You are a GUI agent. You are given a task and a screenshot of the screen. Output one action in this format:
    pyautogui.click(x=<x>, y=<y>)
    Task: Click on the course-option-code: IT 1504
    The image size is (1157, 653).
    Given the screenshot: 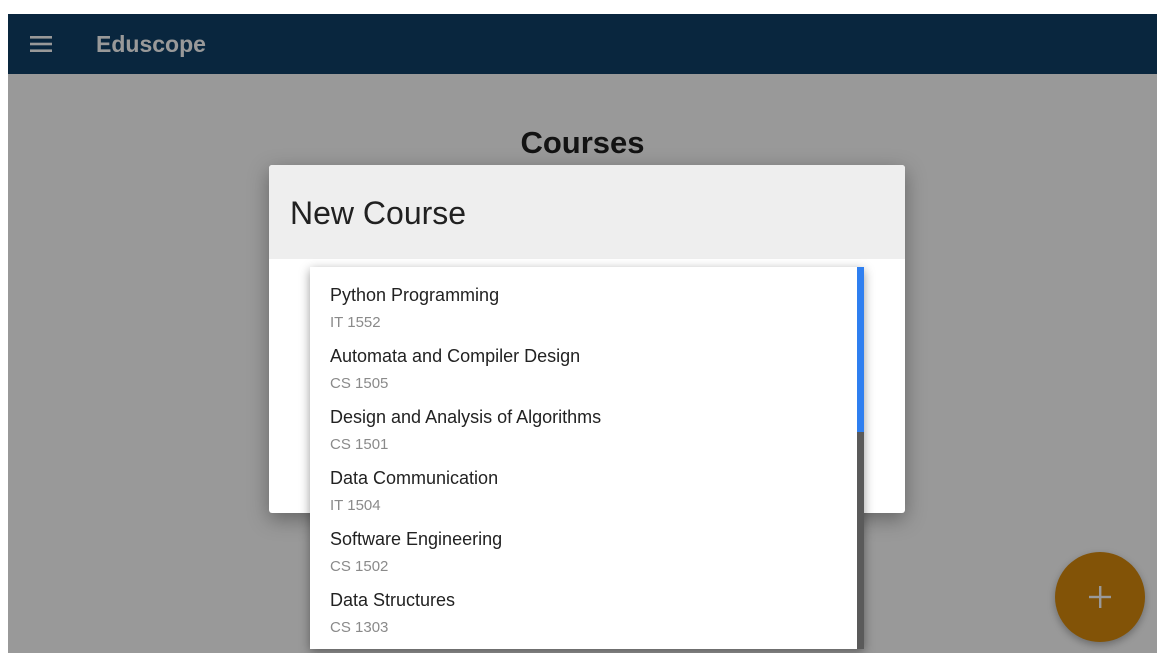 What is the action you would take?
    pyautogui.click(x=355, y=505)
    